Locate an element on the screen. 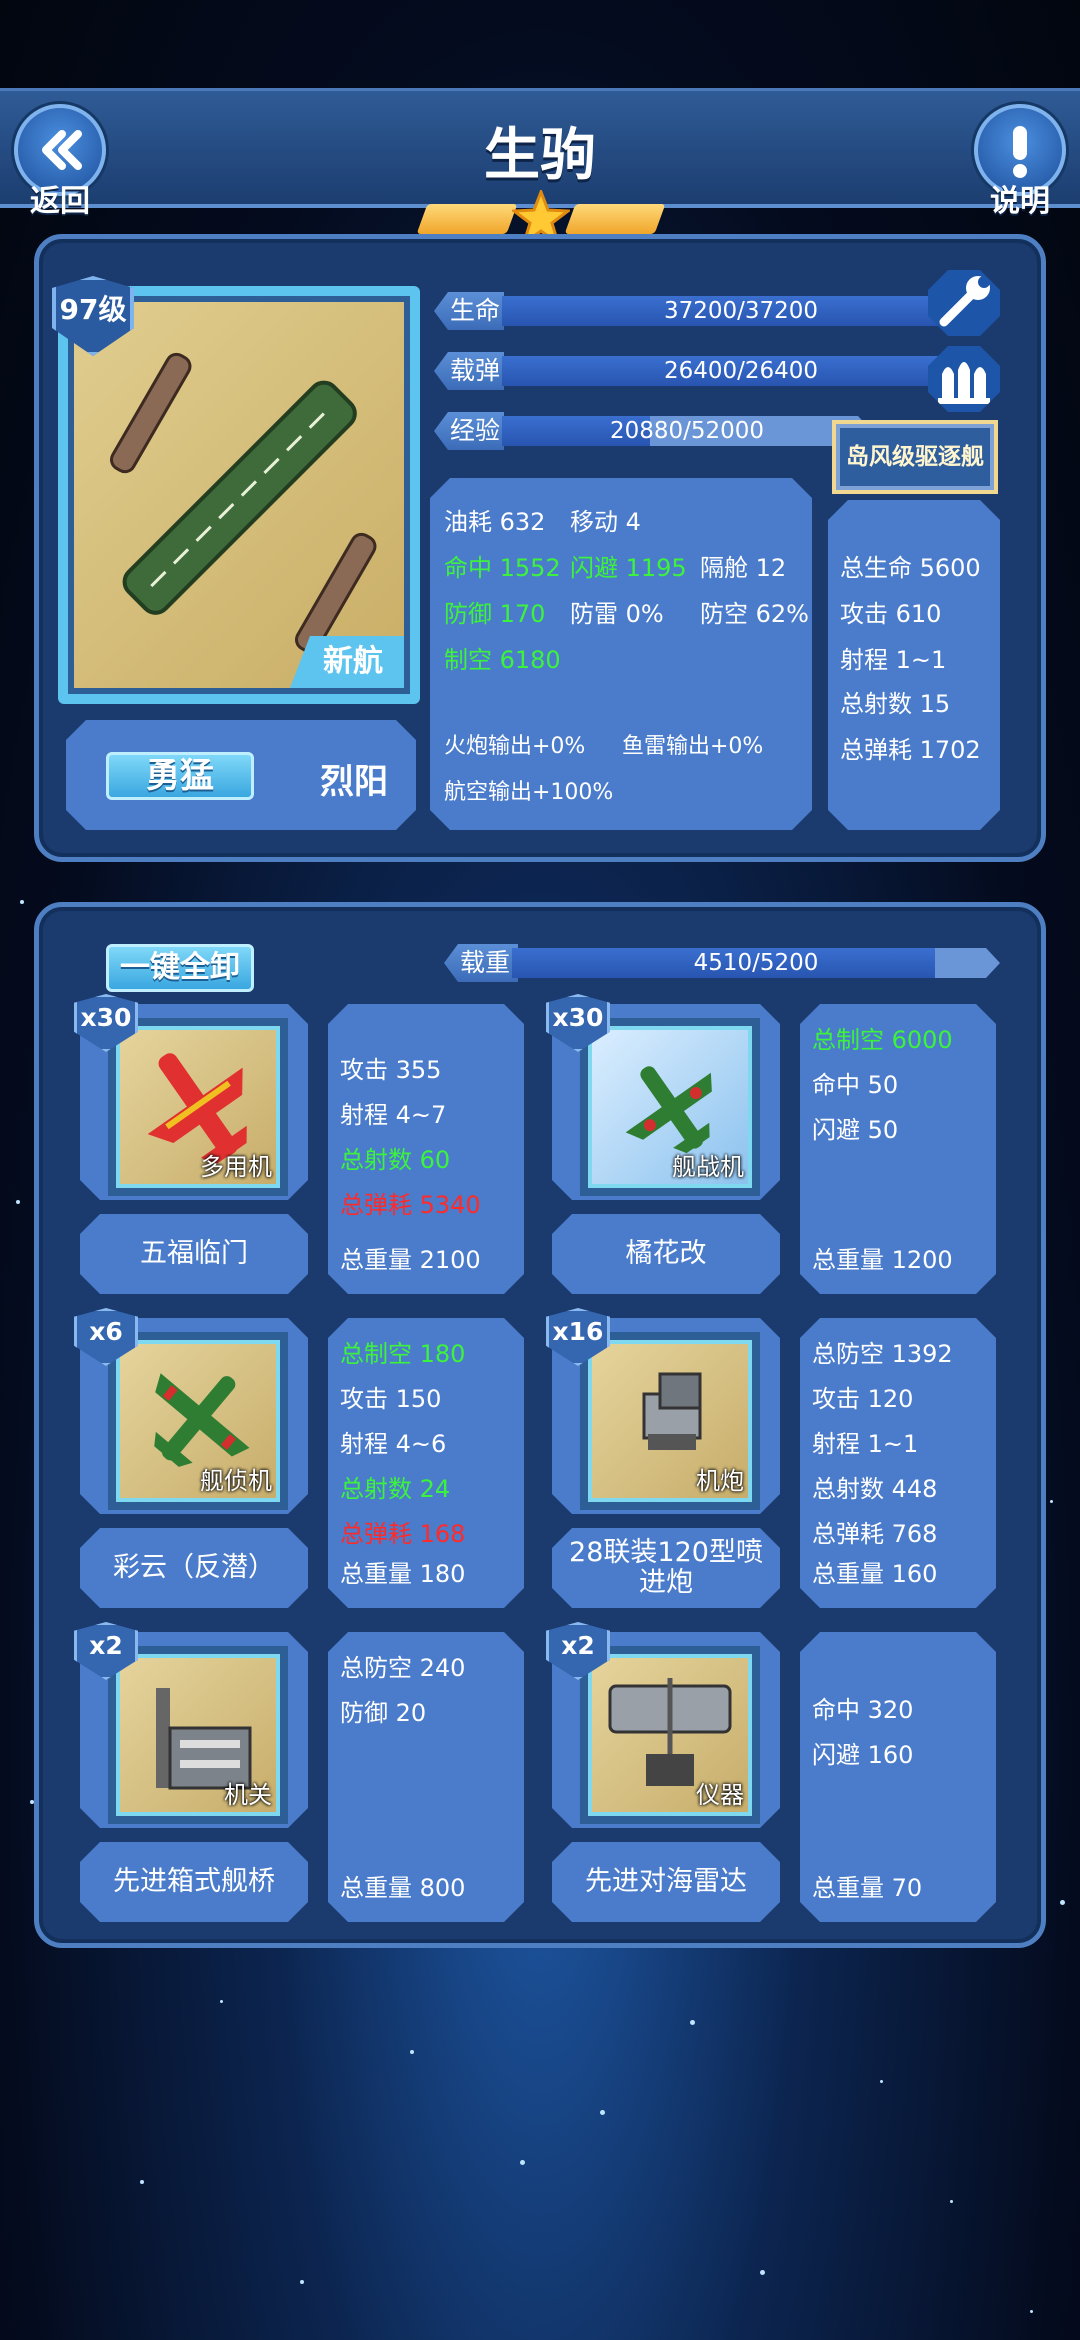 The width and height of the screenshot is (1080, 2340). page-title: 生驹 is located at coordinates (540, 155).